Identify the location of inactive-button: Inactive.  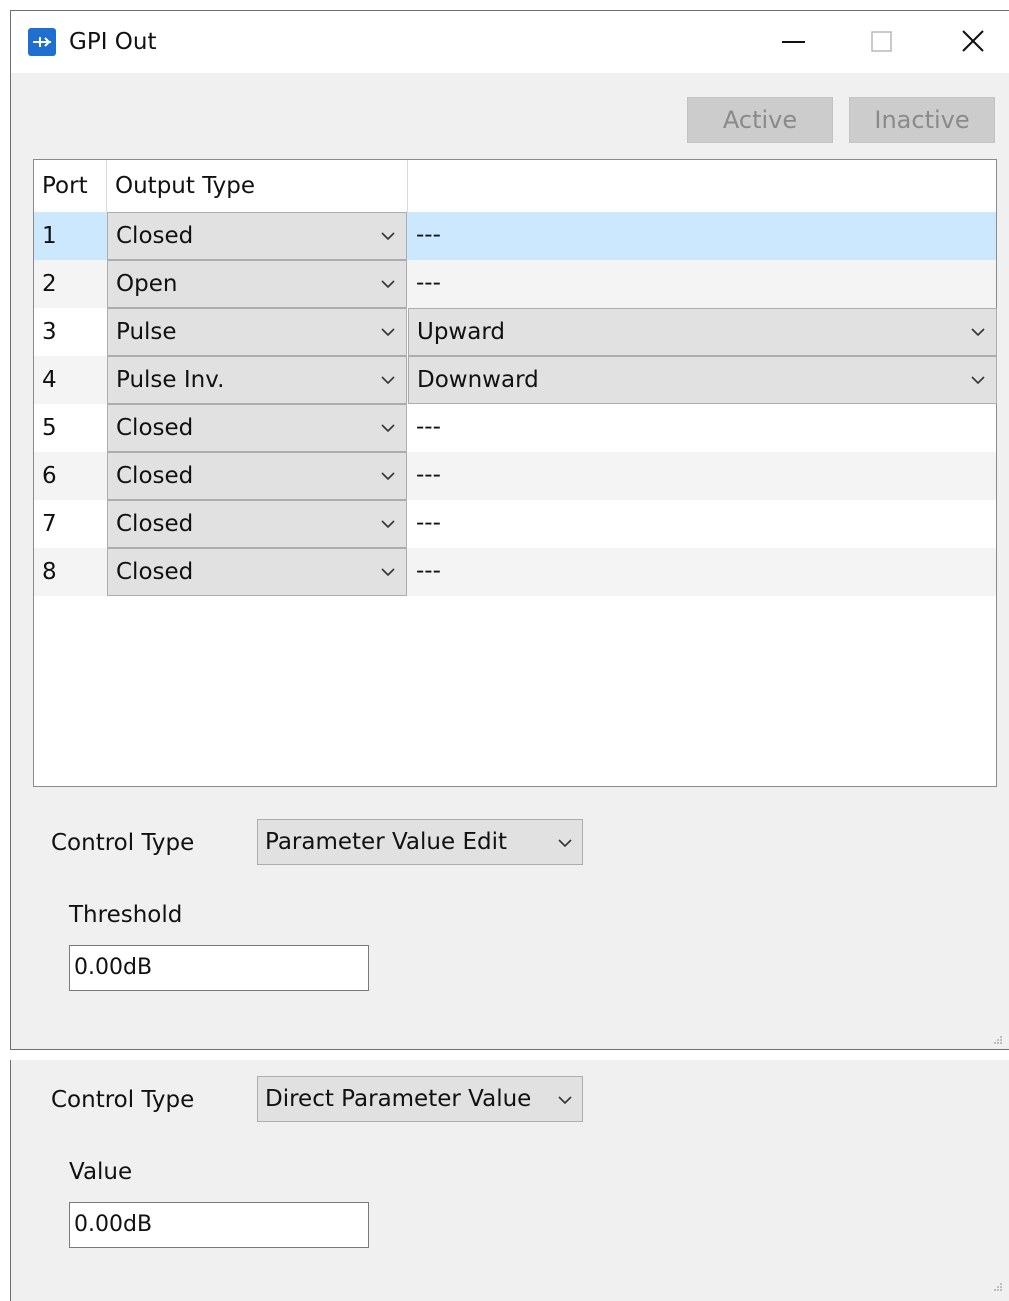
(922, 120).